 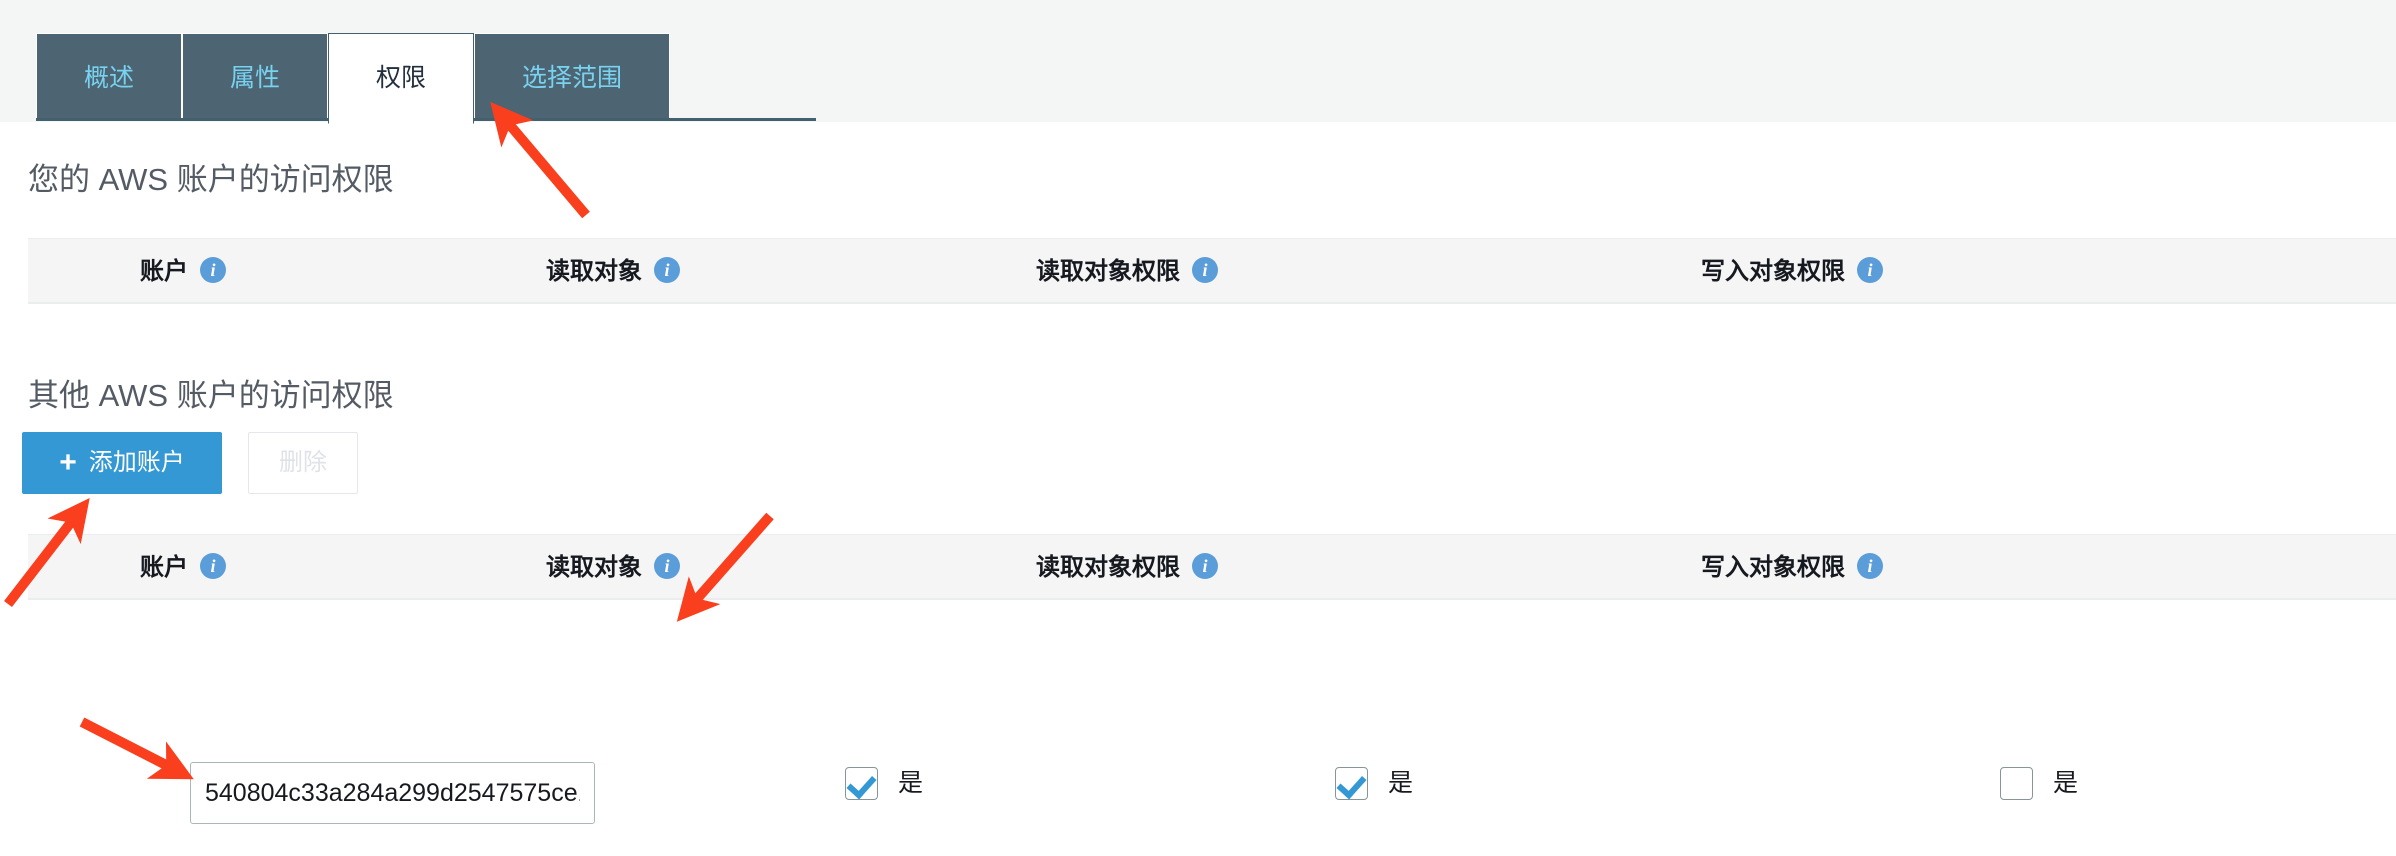 I want to click on tab-label: 概述, so click(x=108, y=78).